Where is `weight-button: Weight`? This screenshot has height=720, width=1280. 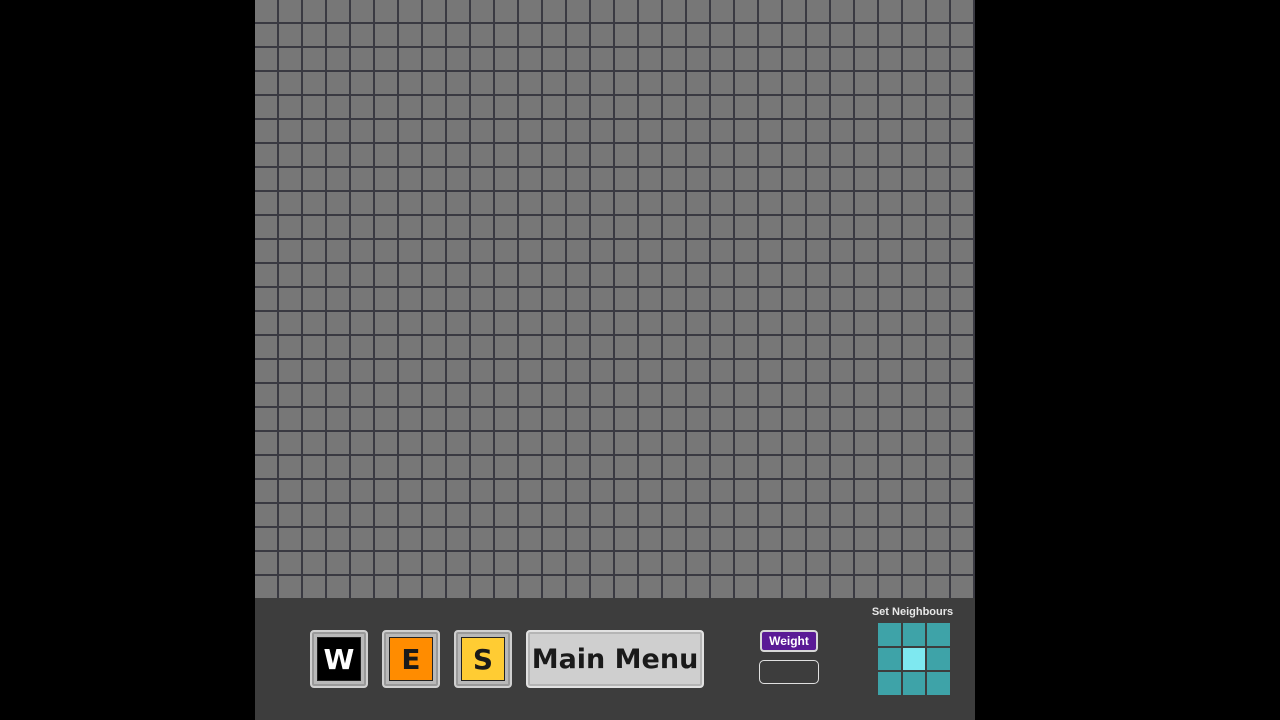 weight-button: Weight is located at coordinates (789, 641).